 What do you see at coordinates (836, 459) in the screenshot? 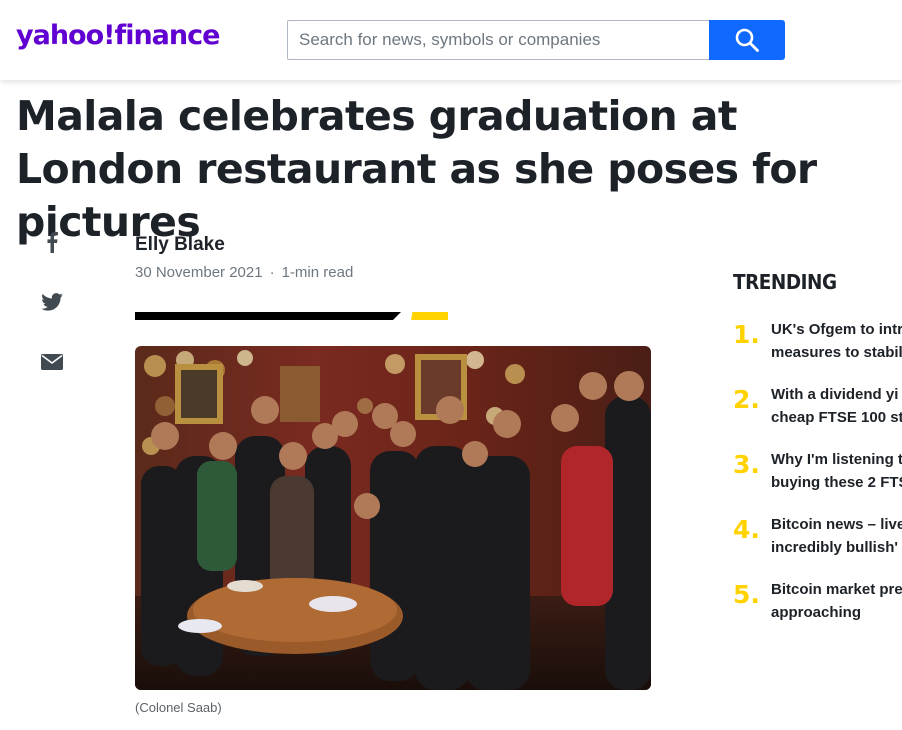
I see `trending-headline-line1: Why I'm listening t` at bounding box center [836, 459].